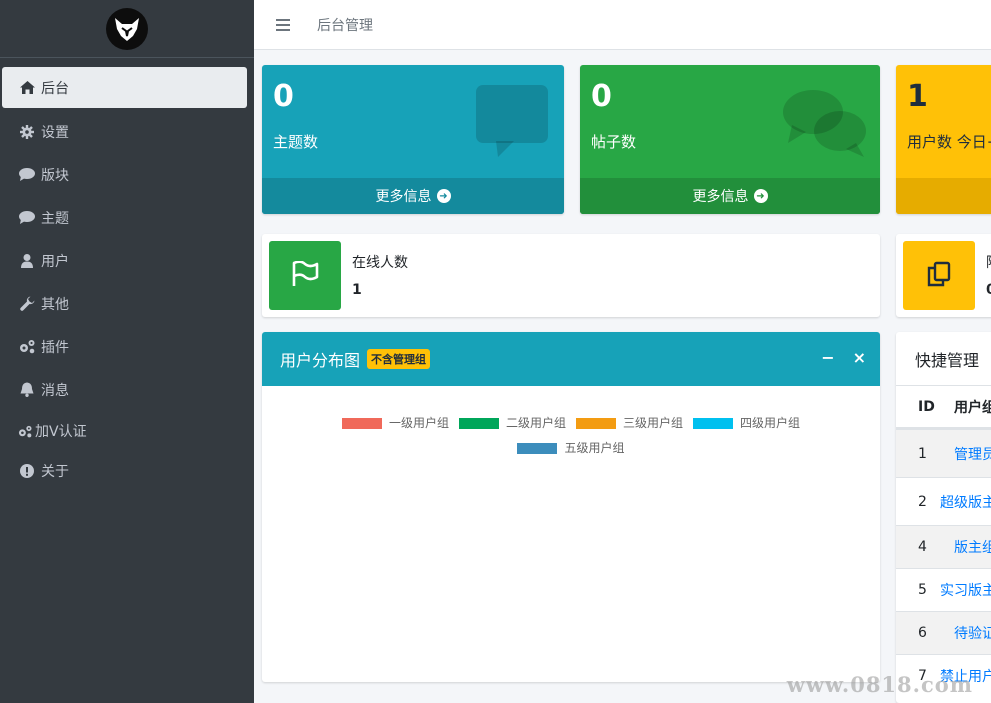  What do you see at coordinates (972, 407) in the screenshot?
I see `column-header-group: 用户组` at bounding box center [972, 407].